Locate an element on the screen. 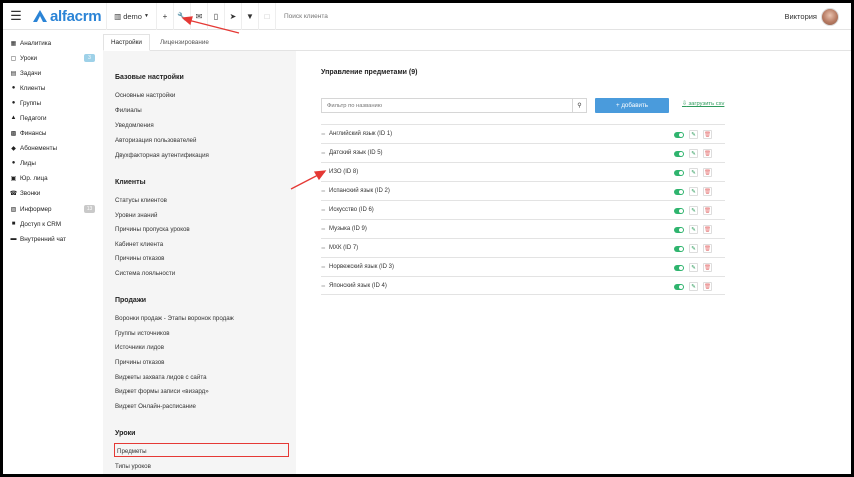 The width and height of the screenshot is (854, 477). sidebar-item-lessons: ▢ Уроки 3 is located at coordinates (53, 58).